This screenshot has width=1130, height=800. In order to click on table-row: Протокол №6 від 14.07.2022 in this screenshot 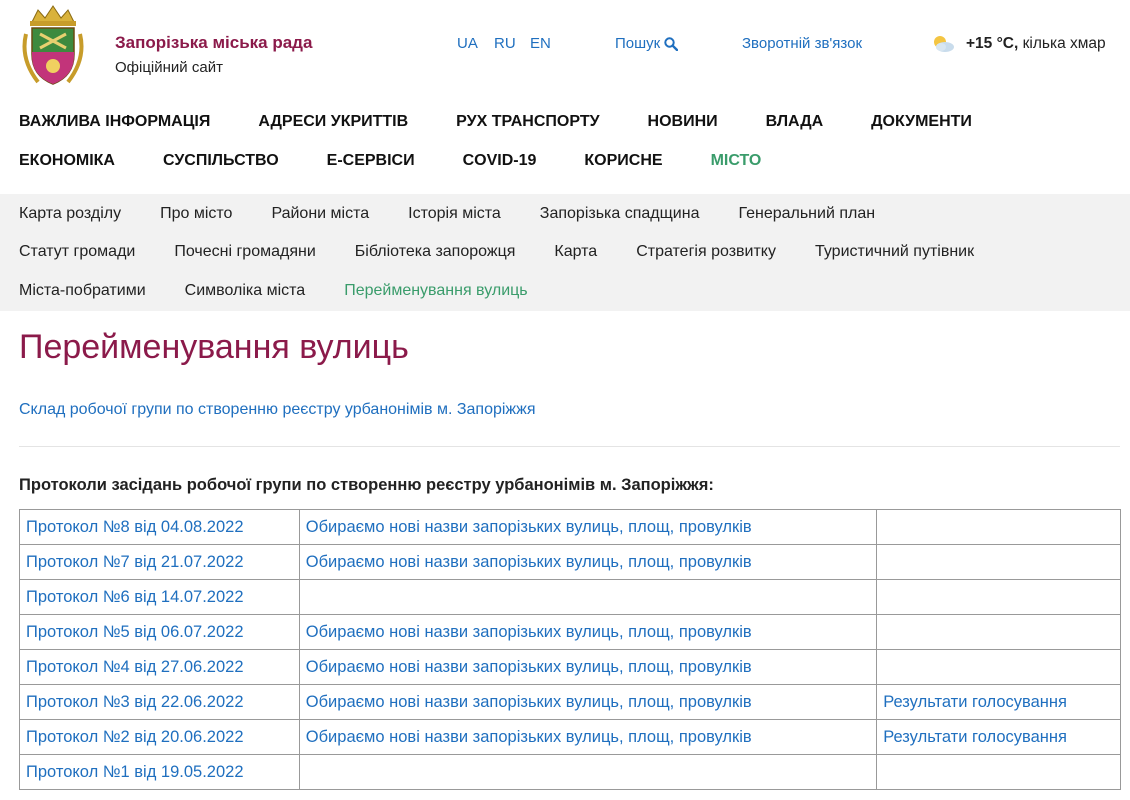, I will do `click(570, 597)`.